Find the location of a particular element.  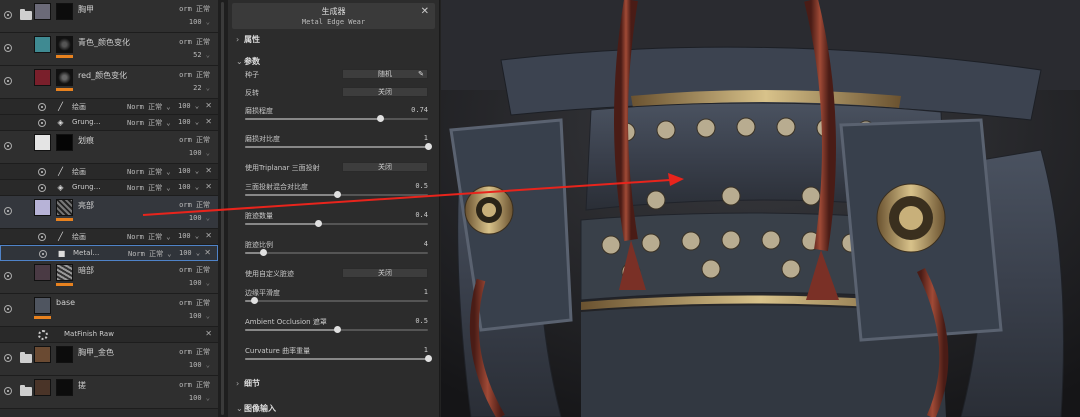

panel-scrollbar is located at coordinates (223, 208).